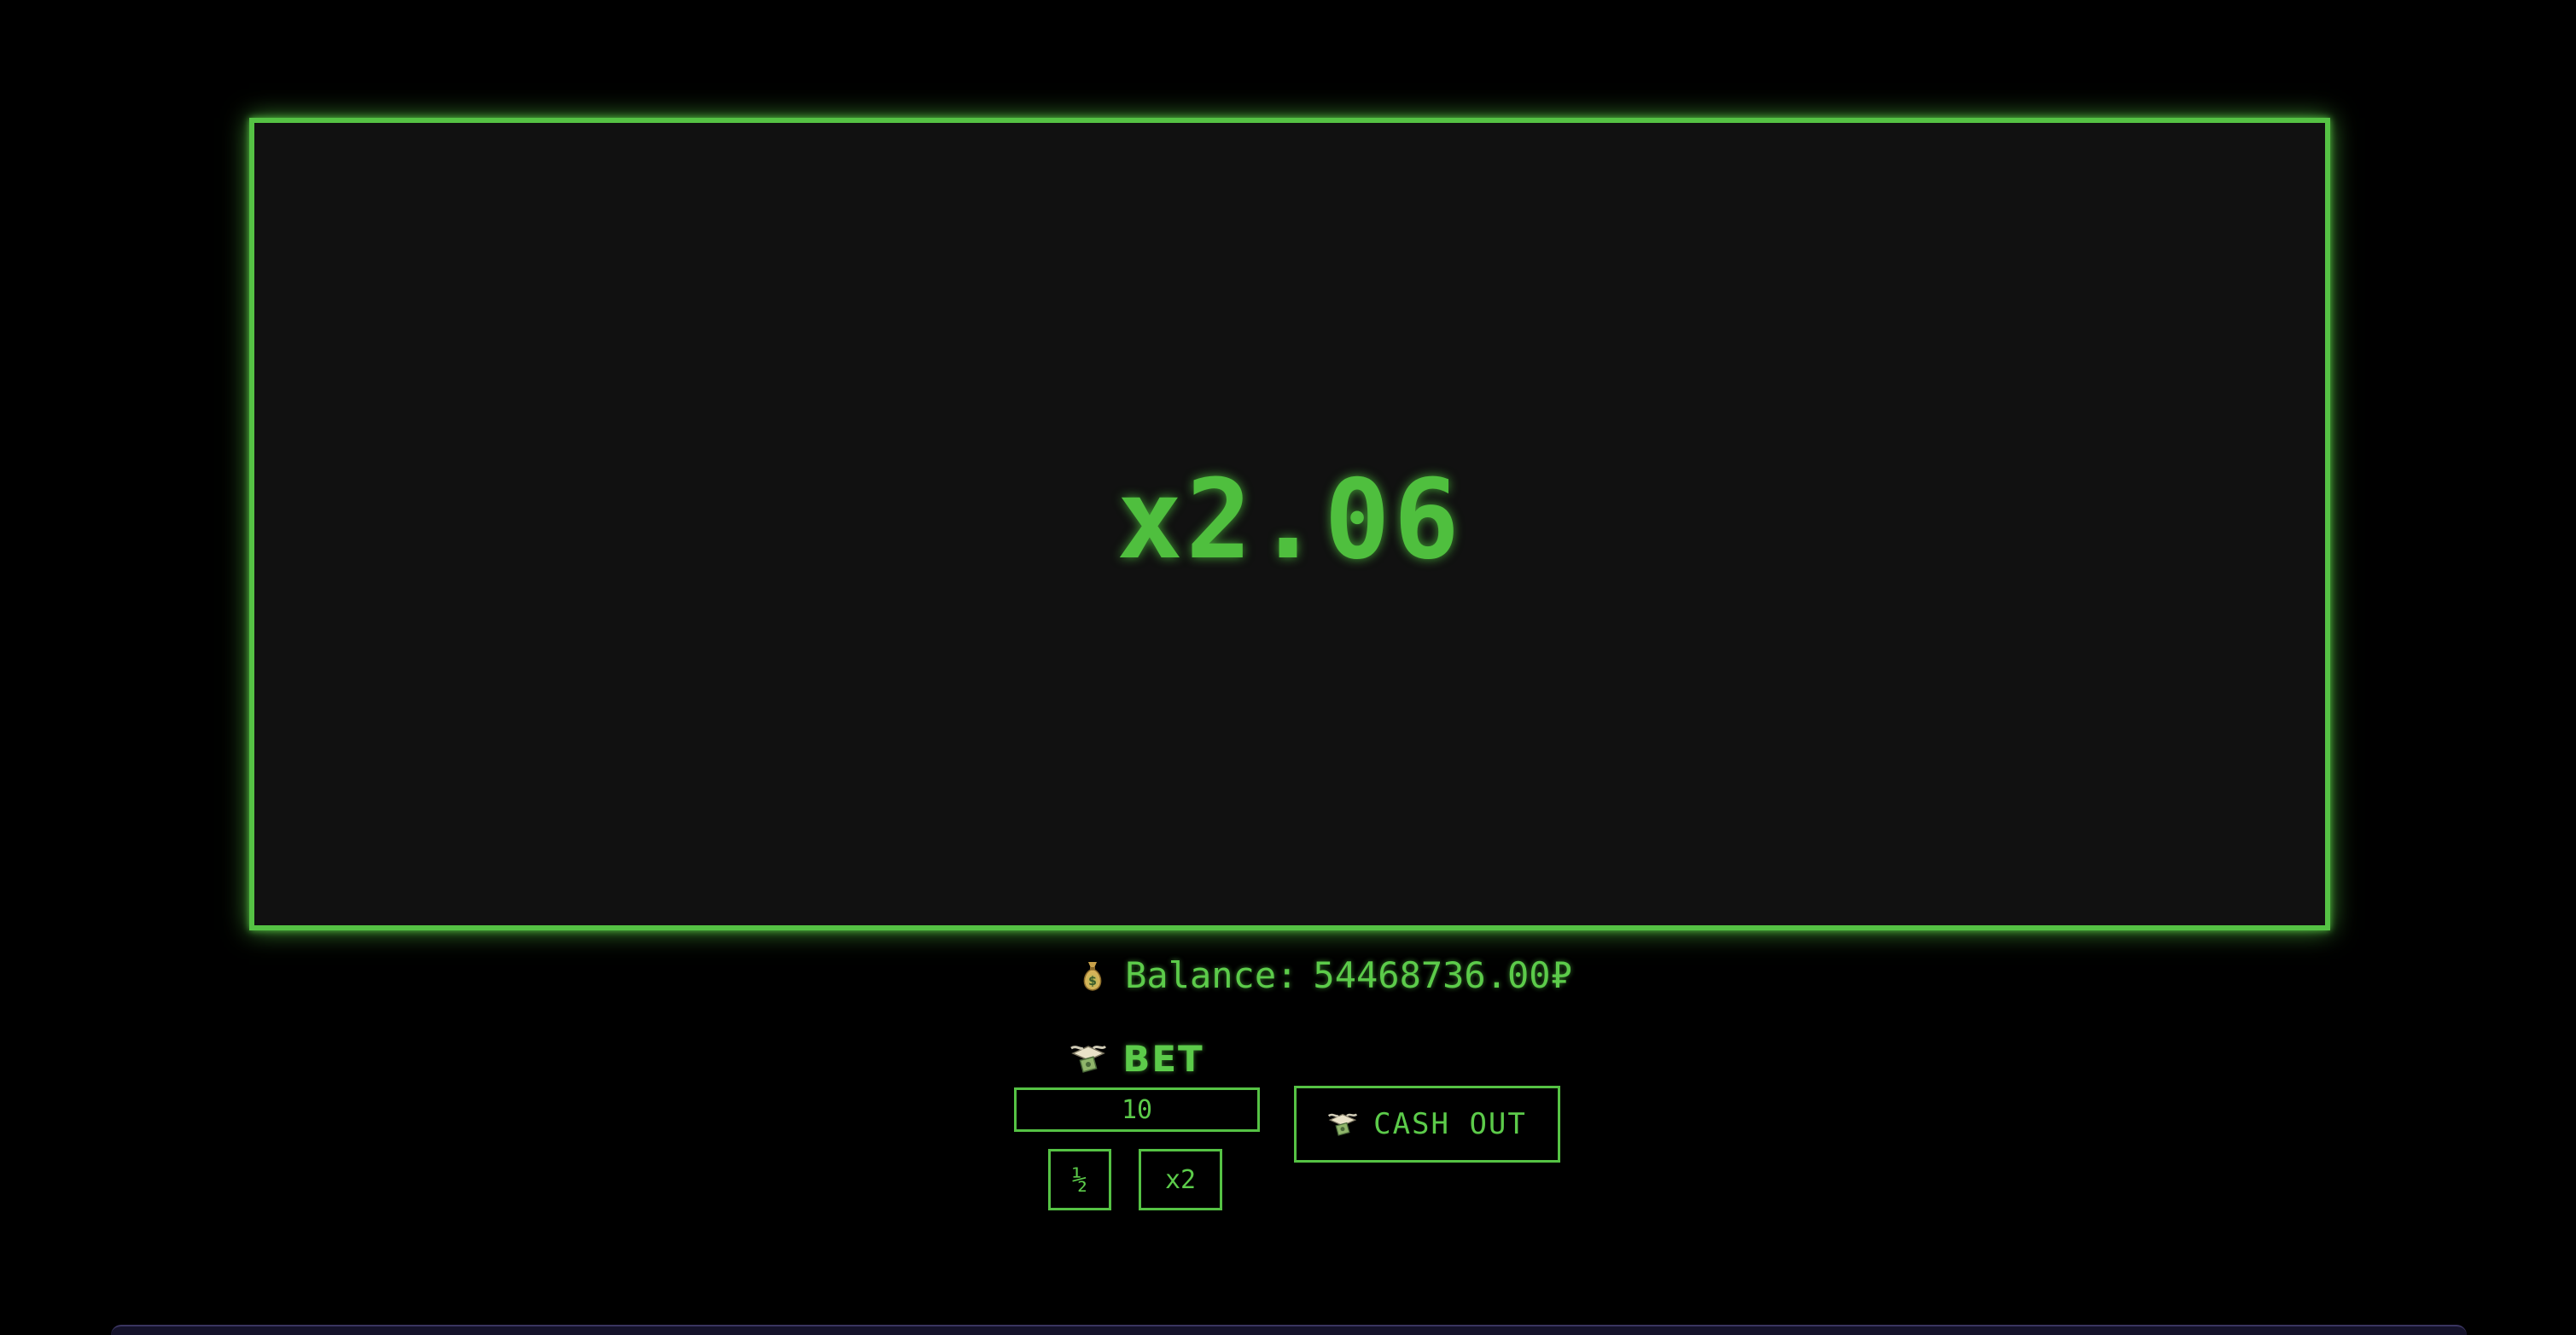  I want to click on halve-bet-button: ½, so click(1079, 1179).